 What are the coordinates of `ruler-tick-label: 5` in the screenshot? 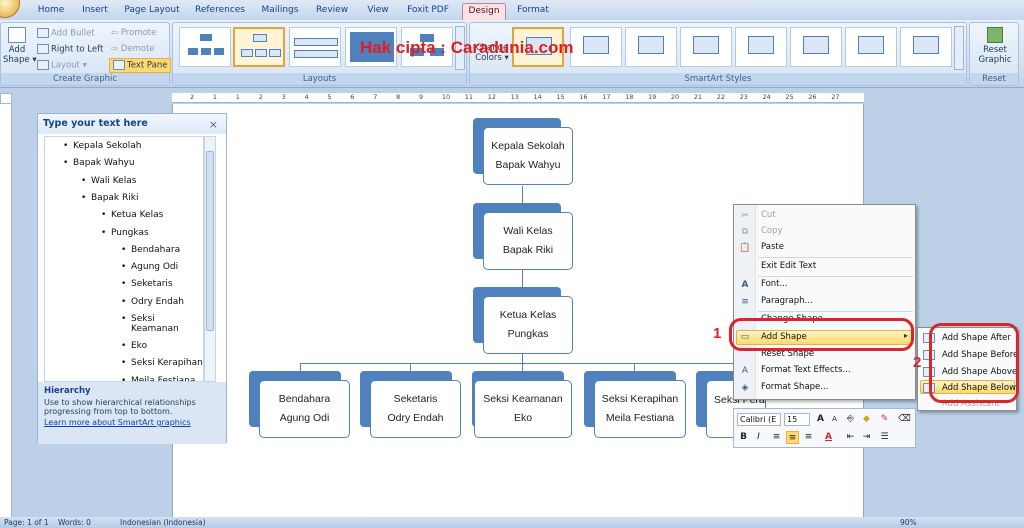 It's located at (329, 97).